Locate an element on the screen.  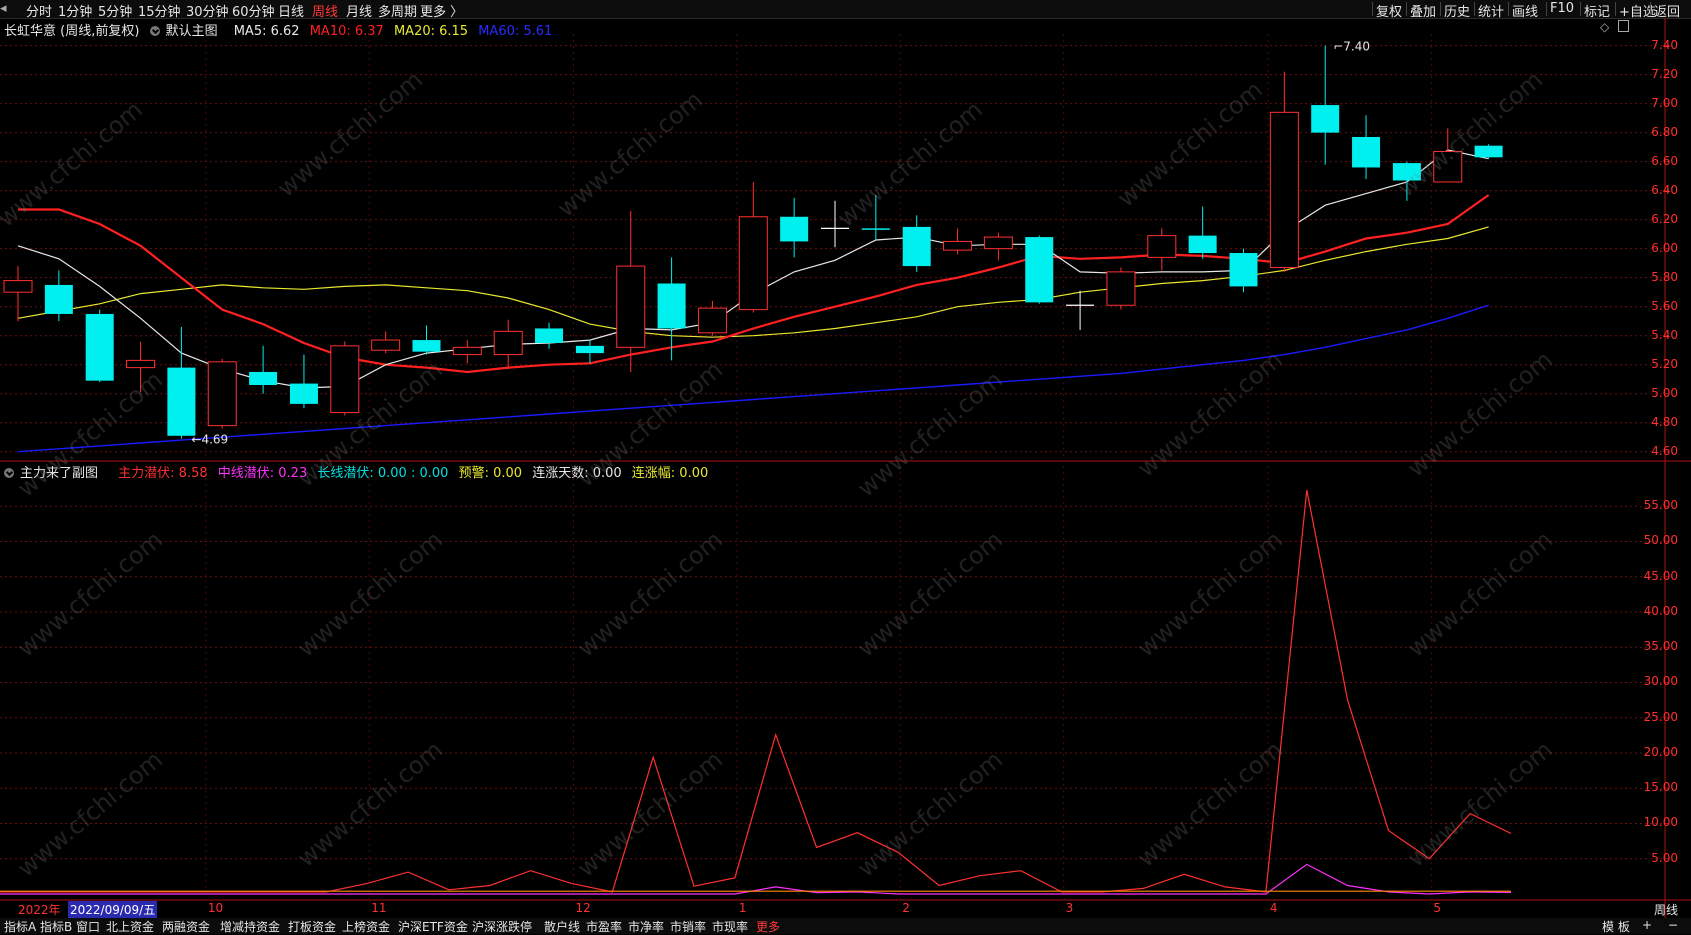
bottom-tab-8: 沪深ETF资金 is located at coordinates (433, 926).